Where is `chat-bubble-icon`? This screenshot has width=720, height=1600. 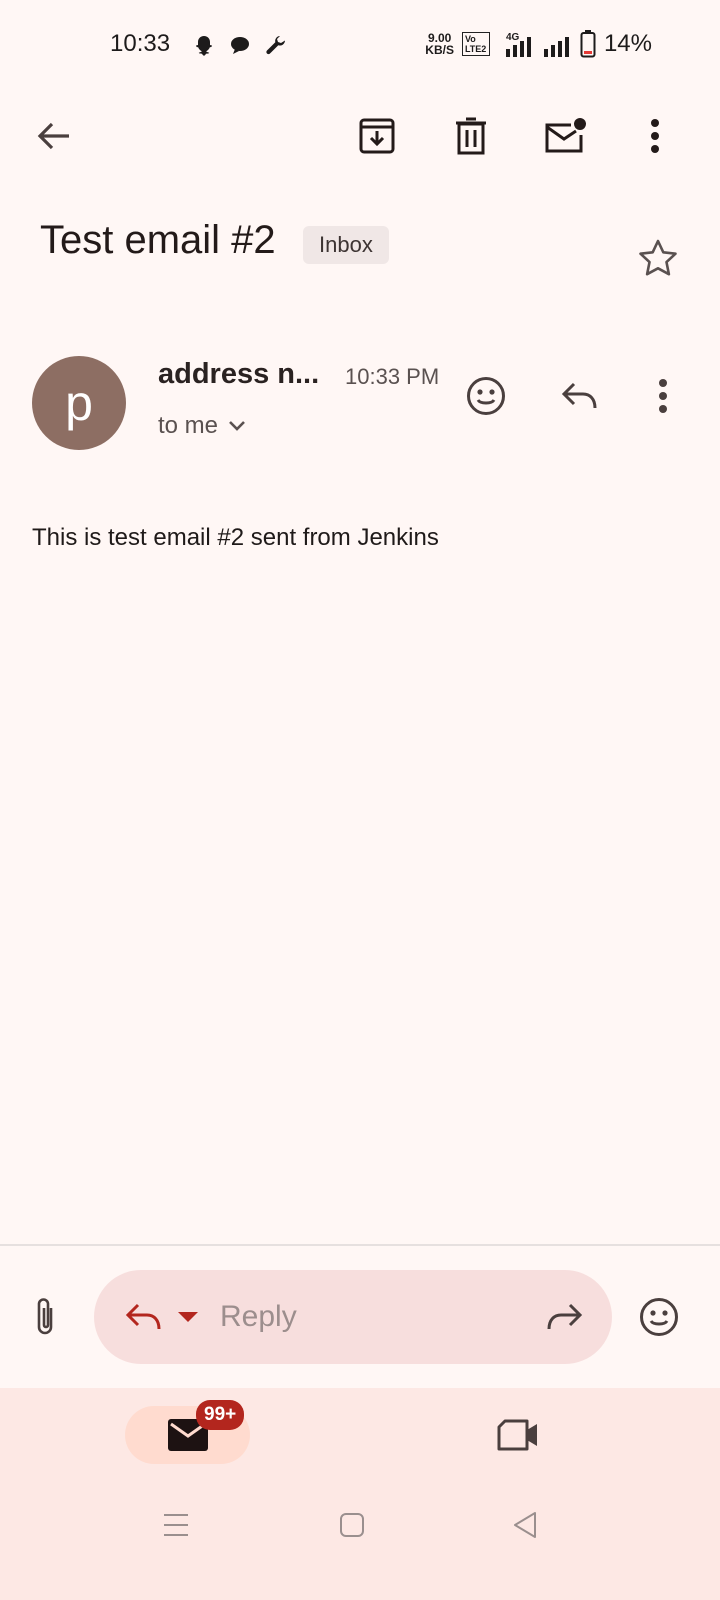
chat-bubble-icon is located at coordinates (240, 45).